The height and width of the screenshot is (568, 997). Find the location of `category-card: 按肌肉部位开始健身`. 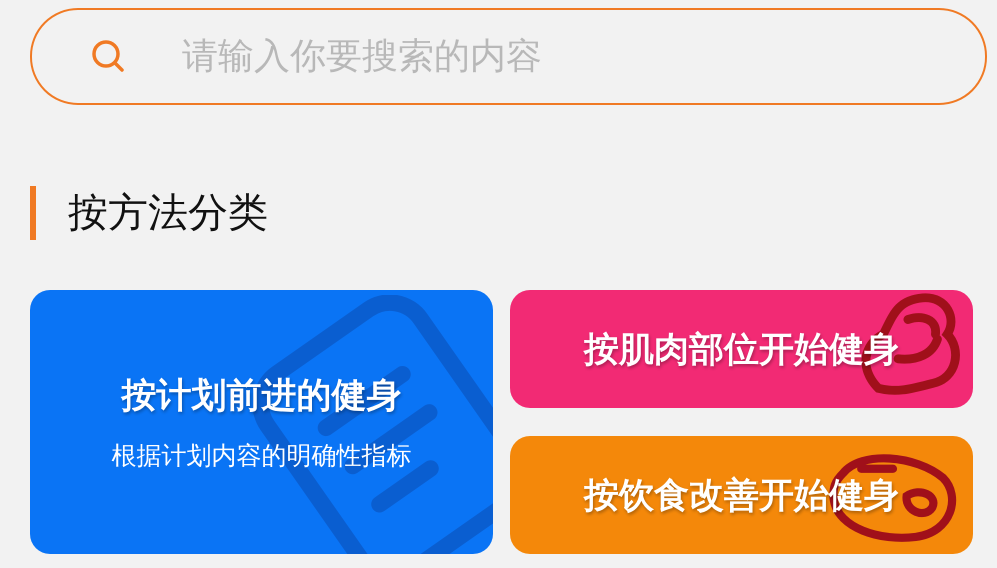

category-card: 按肌肉部位开始健身 is located at coordinates (741, 349).